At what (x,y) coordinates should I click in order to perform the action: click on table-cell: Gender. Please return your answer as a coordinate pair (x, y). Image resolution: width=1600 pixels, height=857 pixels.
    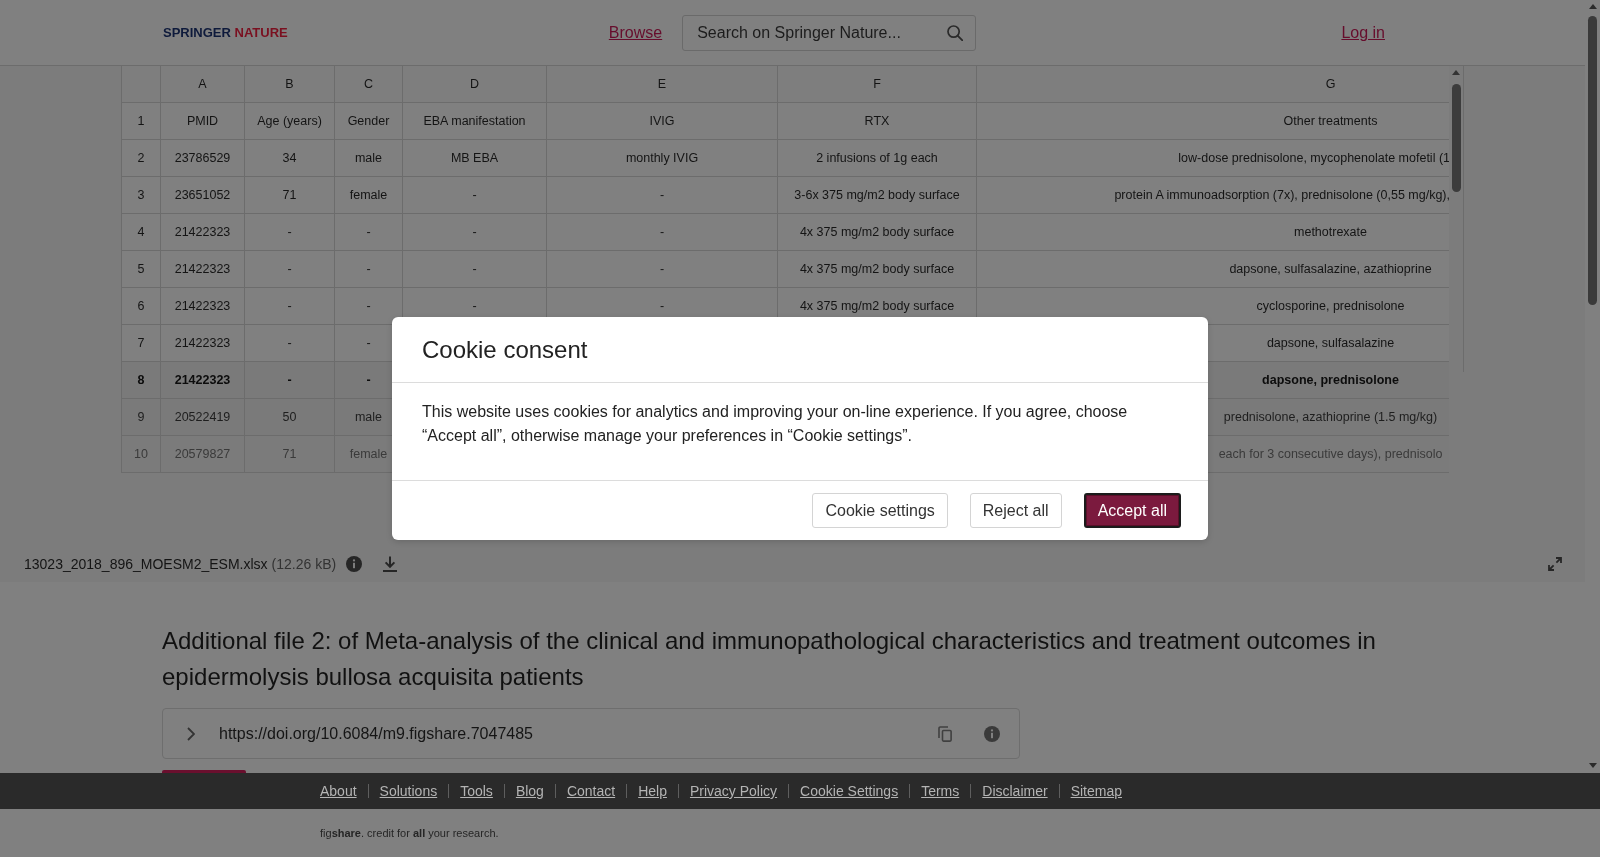
    Looking at the image, I should click on (369, 121).